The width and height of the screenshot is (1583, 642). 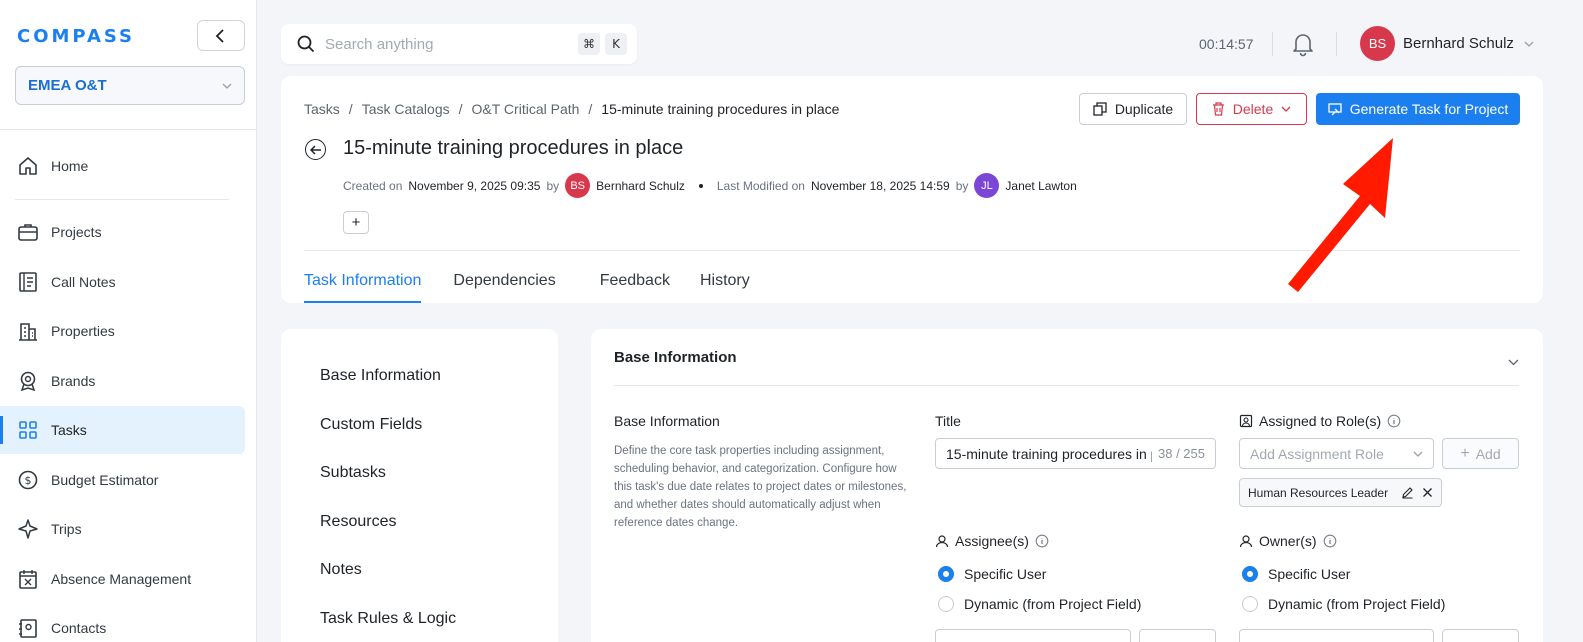 I want to click on sidebar-item-label: Tasks, so click(x=69, y=430).